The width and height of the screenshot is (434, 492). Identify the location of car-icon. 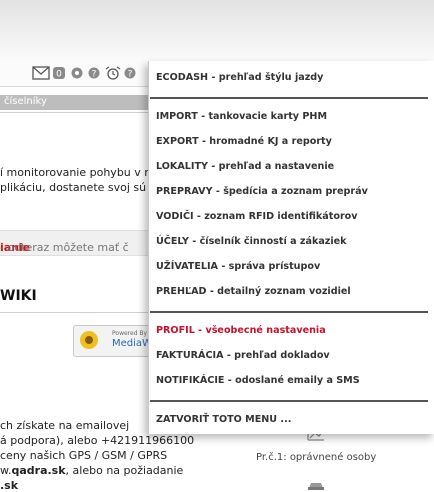
(316, 486).